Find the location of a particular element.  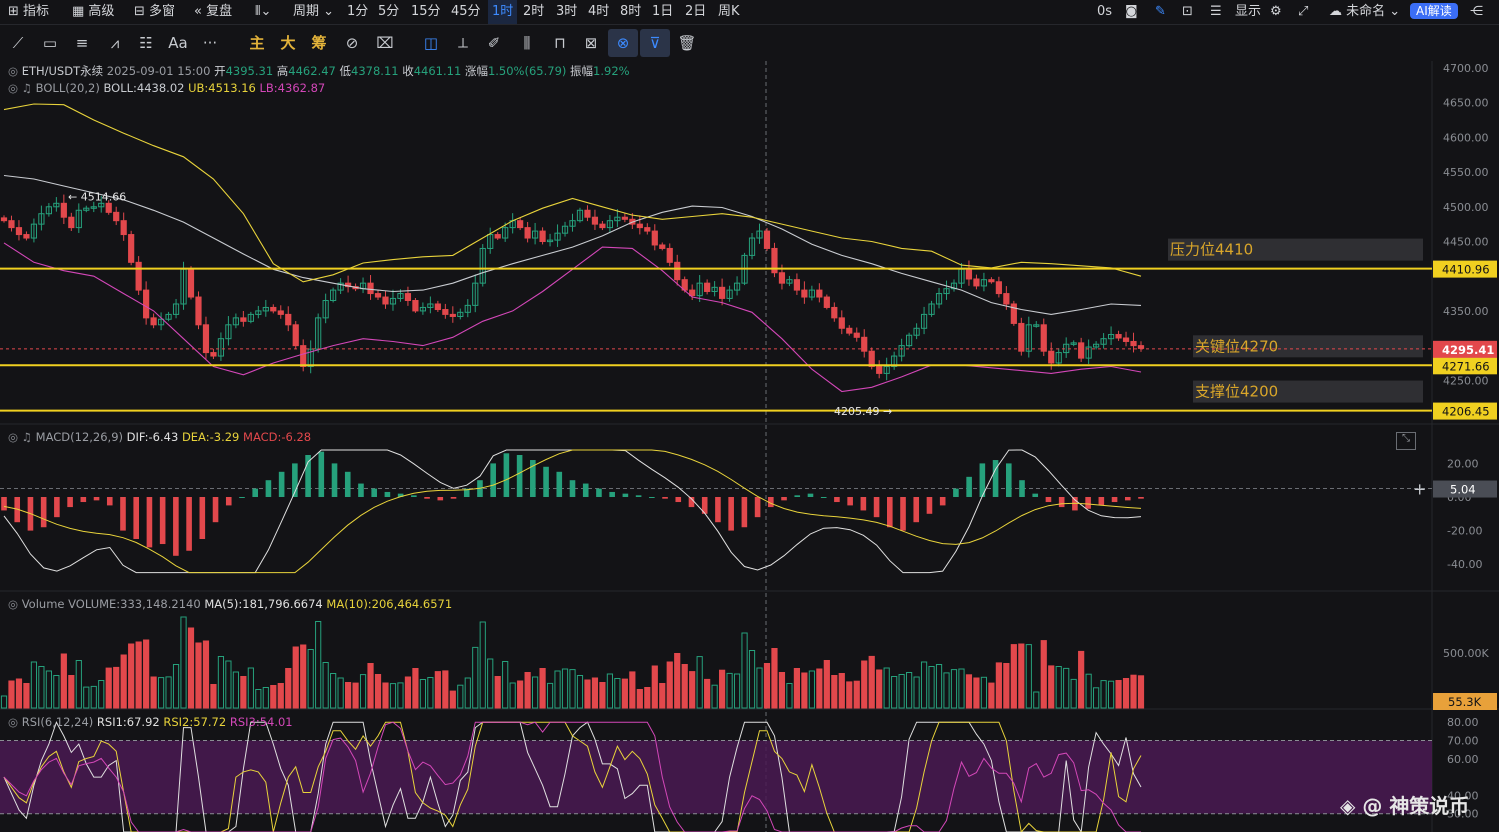

main-force-button: 主 is located at coordinates (257, 43).